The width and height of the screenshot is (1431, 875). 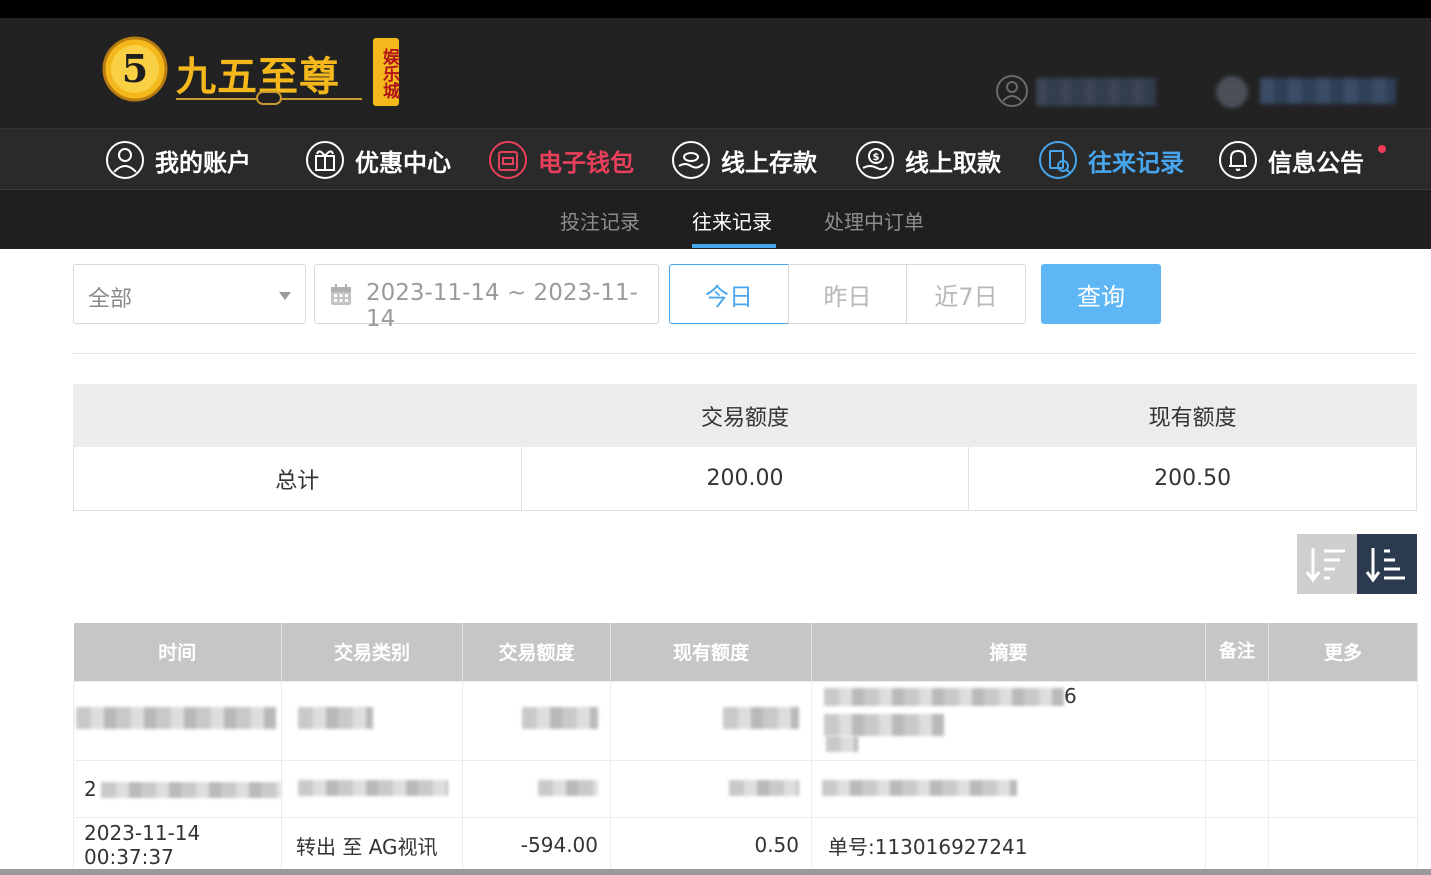 What do you see at coordinates (252, 74) in the screenshot?
I see `site-logo: 5 九五至尊 娱乐城` at bounding box center [252, 74].